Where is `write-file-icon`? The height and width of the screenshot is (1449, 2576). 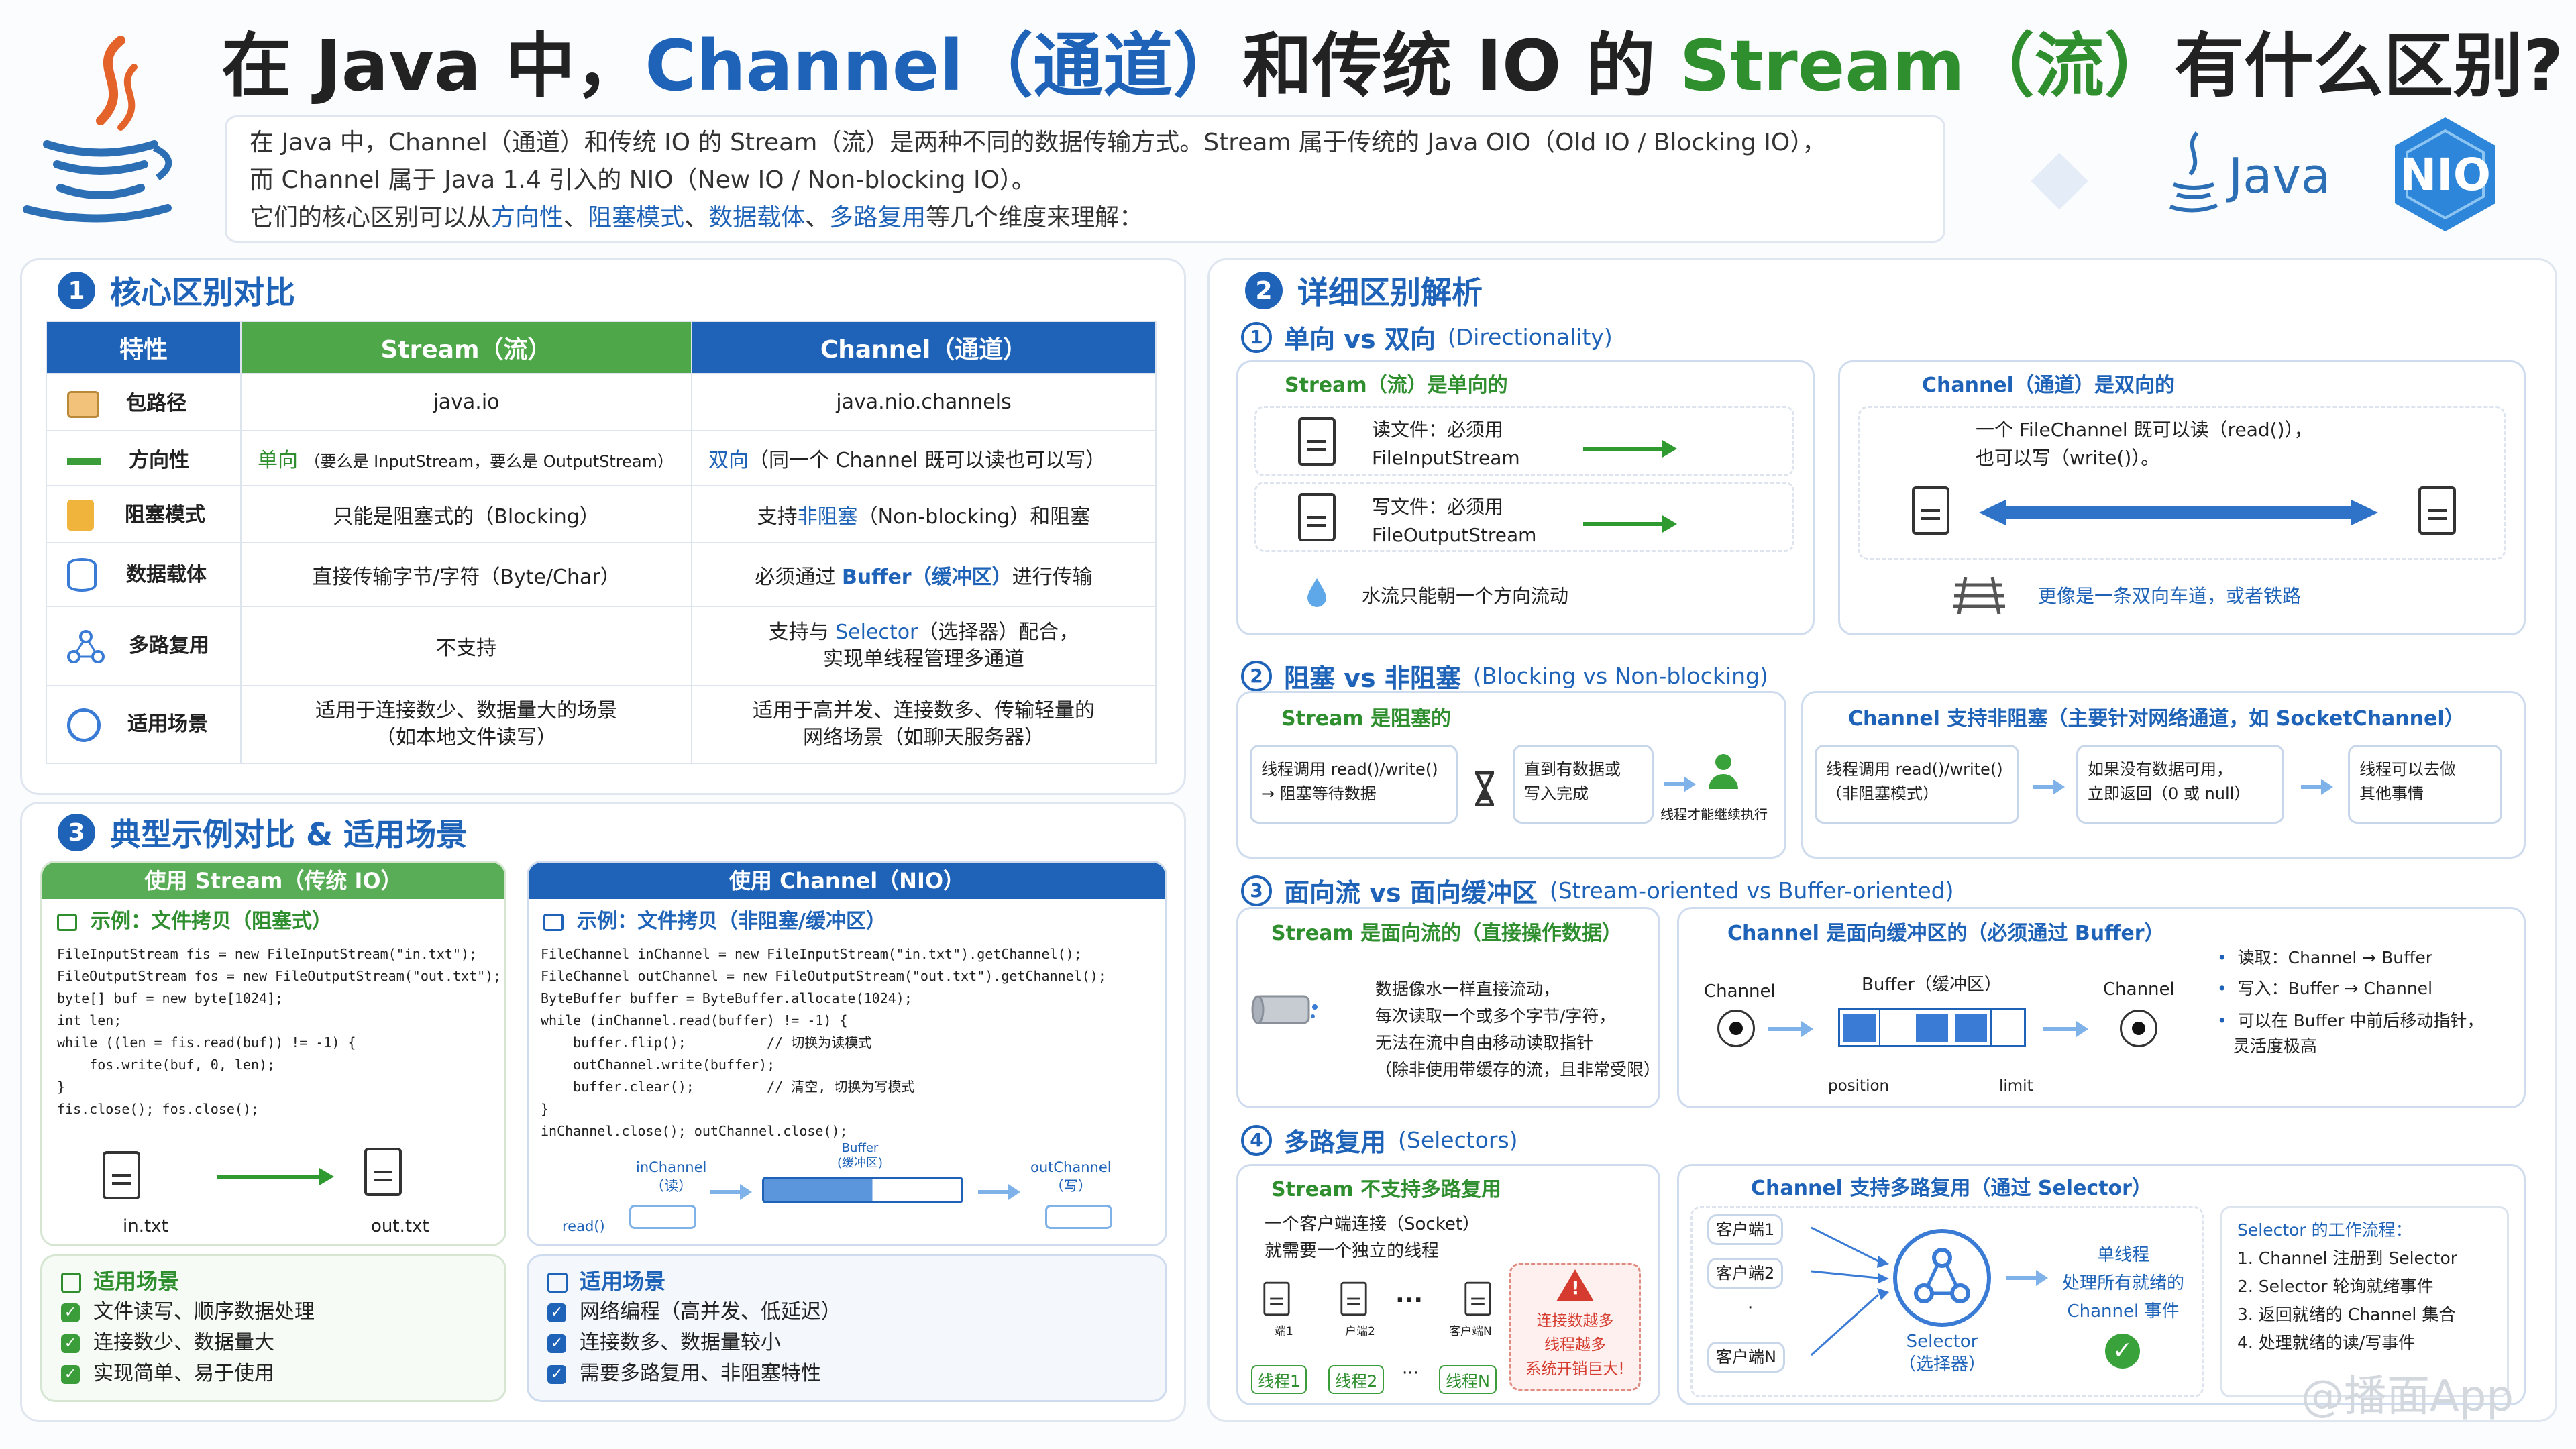 write-file-icon is located at coordinates (1317, 517).